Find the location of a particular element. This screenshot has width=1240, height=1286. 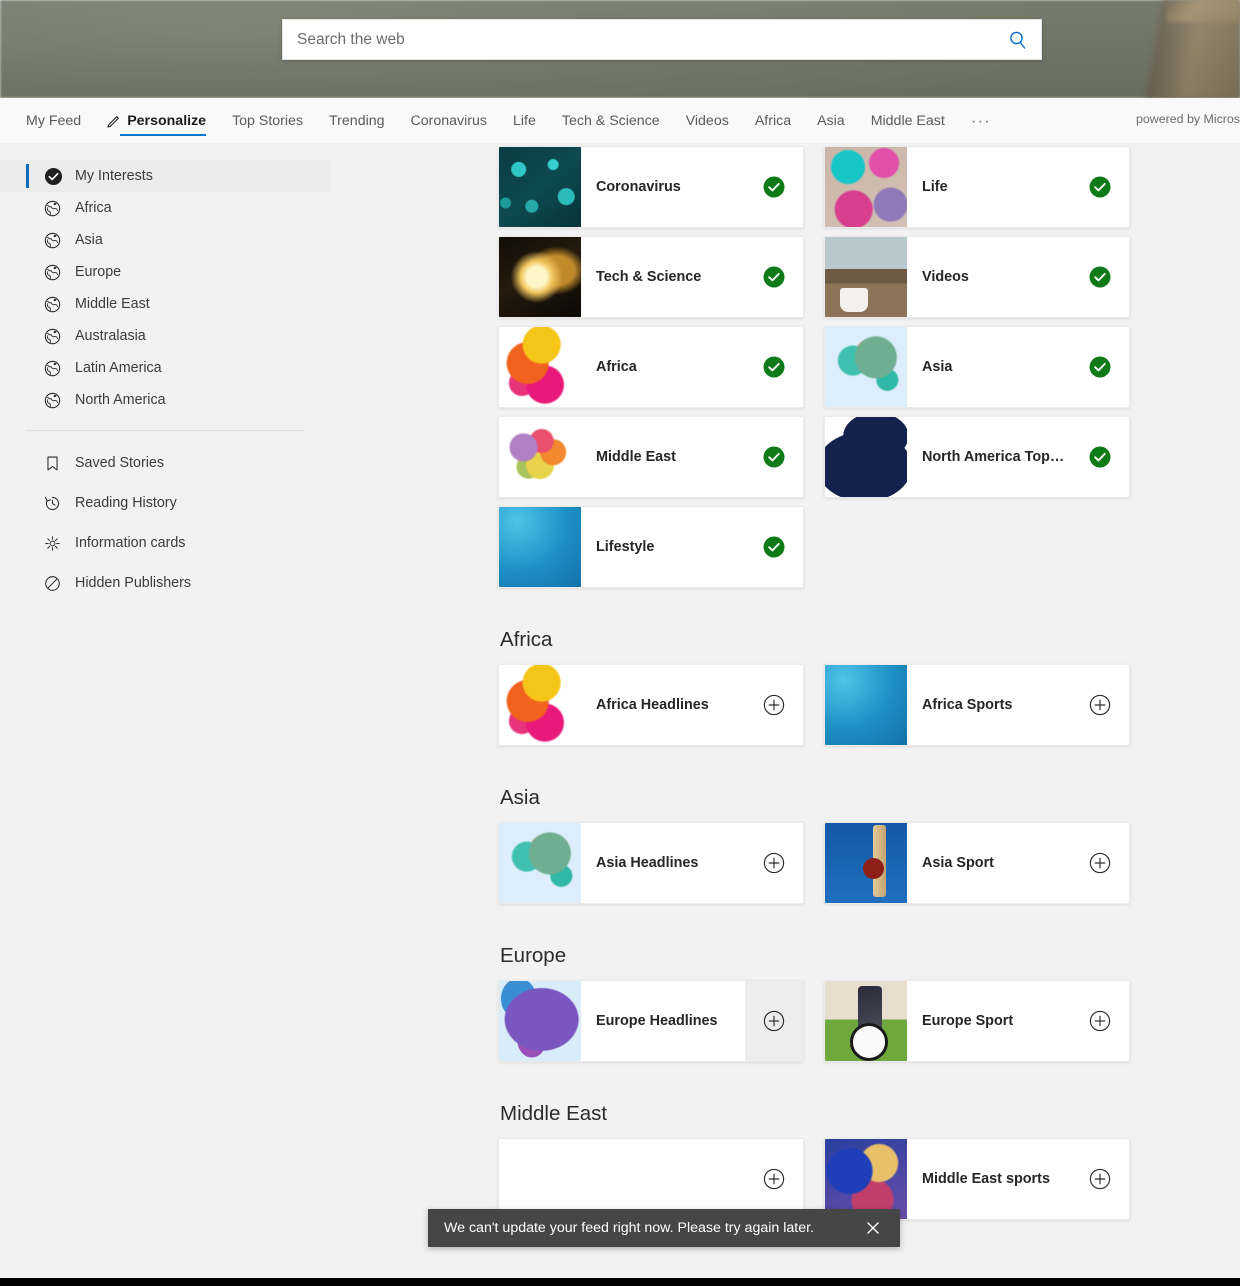

sidebar-item-middle-east: Middle East is located at coordinates (165, 304).